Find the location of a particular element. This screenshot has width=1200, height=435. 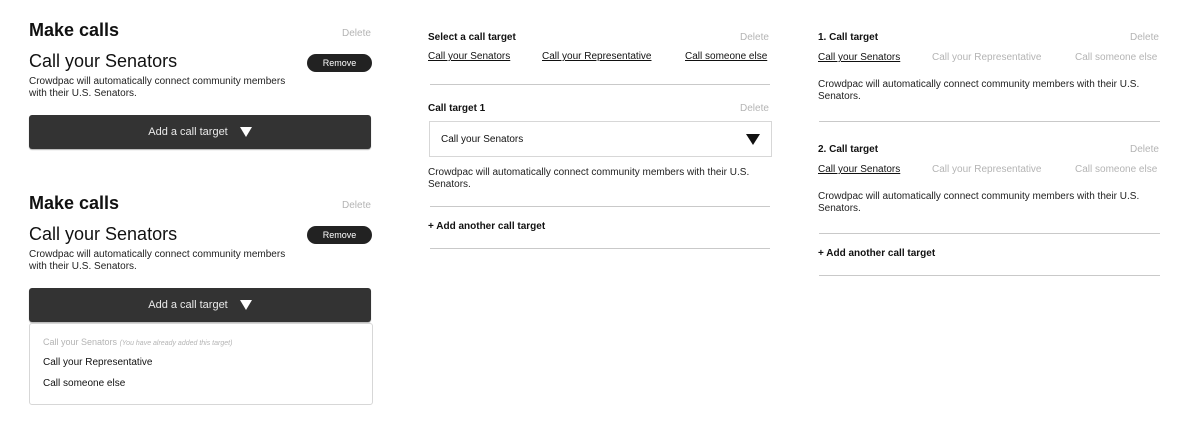

call-target-heading: 1. Call target is located at coordinates (848, 37).